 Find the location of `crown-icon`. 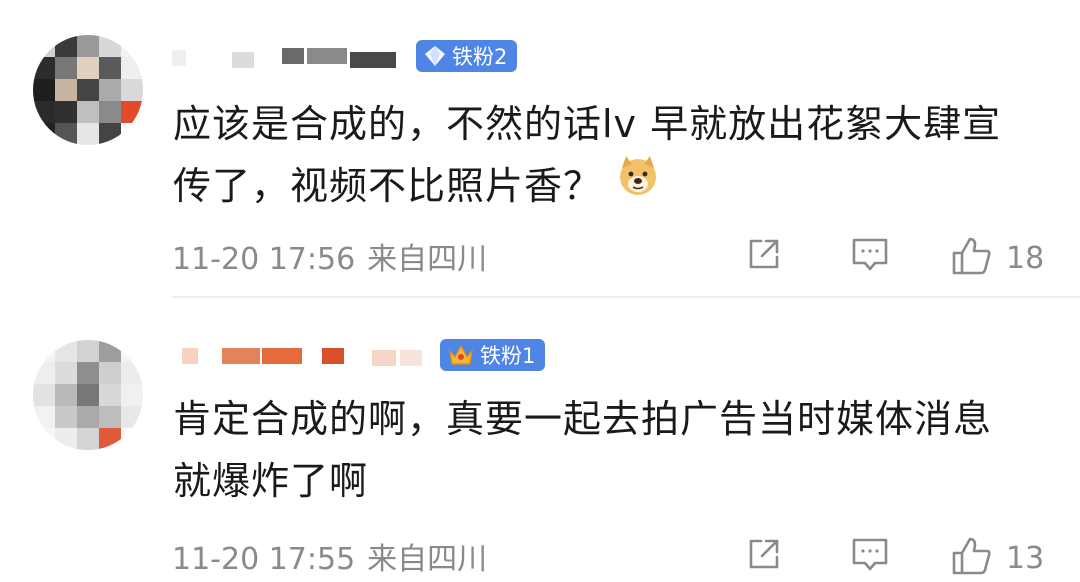

crown-icon is located at coordinates (461, 355).